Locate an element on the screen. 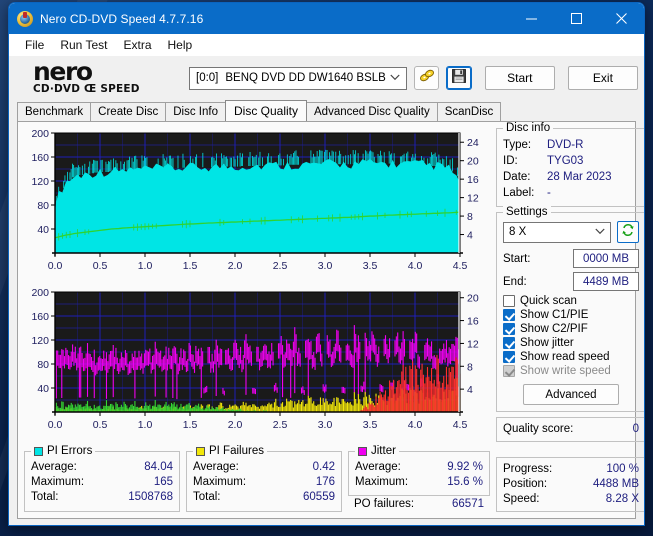 This screenshot has width=653, height=536. disc-date-row: Date: 28 Mar 2023 is located at coordinates (571, 177).